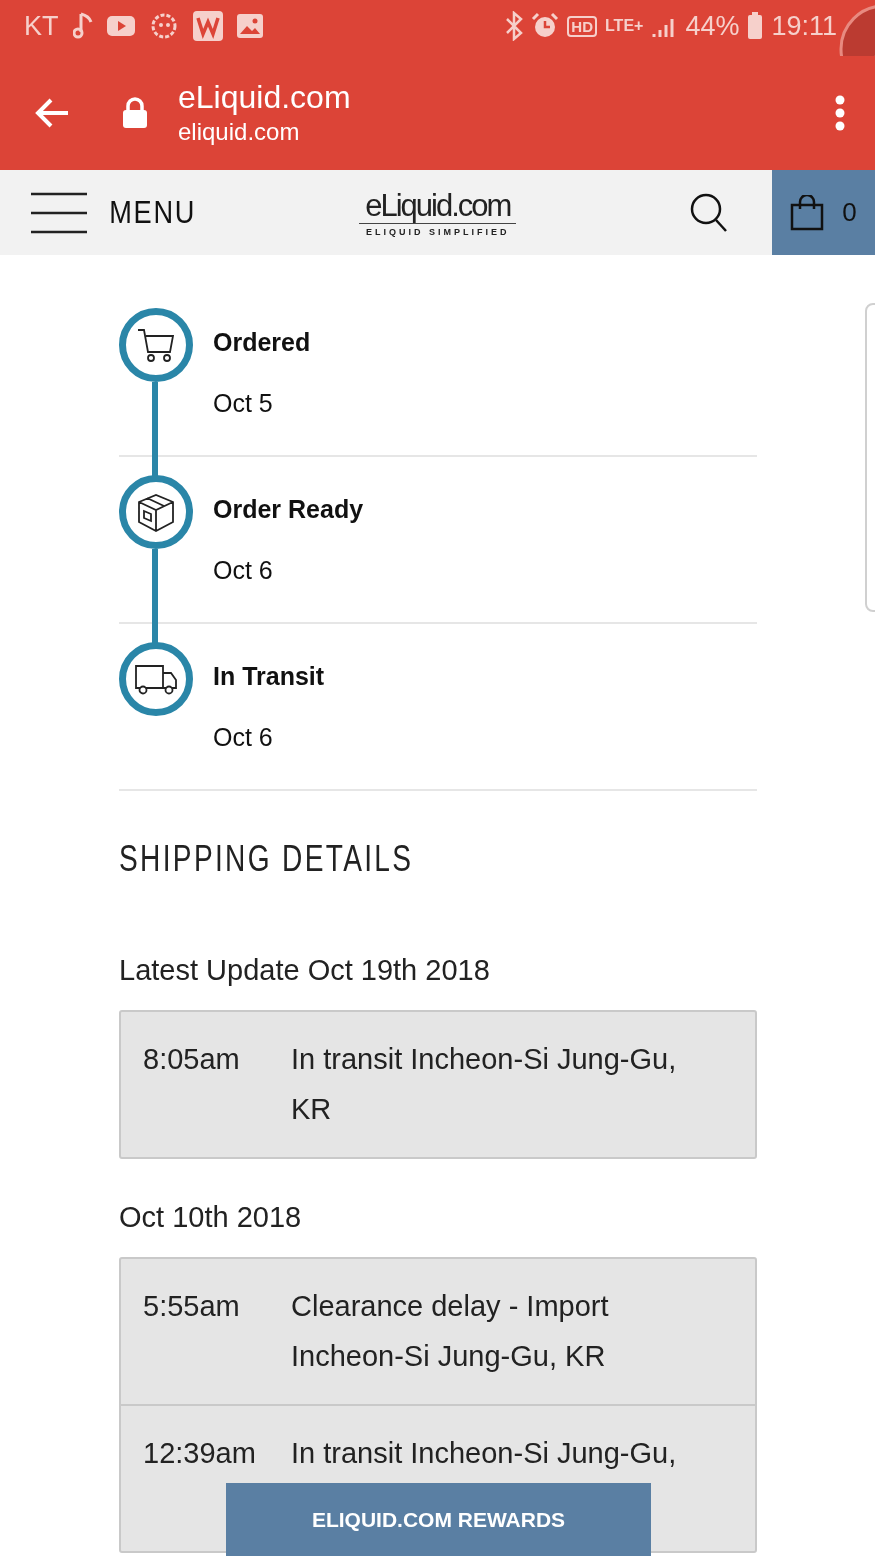 This screenshot has width=875, height=1556. Describe the element at coordinates (192, 1059) in the screenshot. I see `event-time: 8:05am` at that location.